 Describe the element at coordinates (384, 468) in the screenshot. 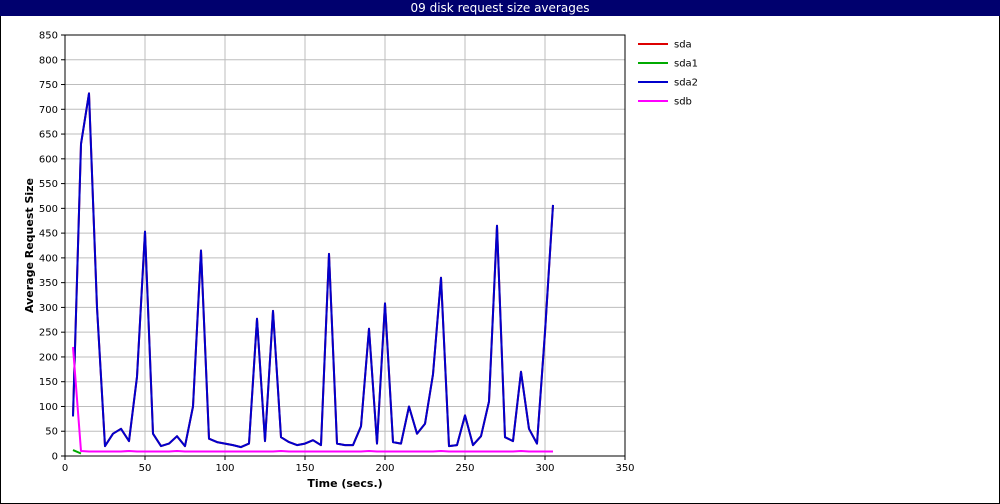

I see `x-tick-label: 200` at that location.